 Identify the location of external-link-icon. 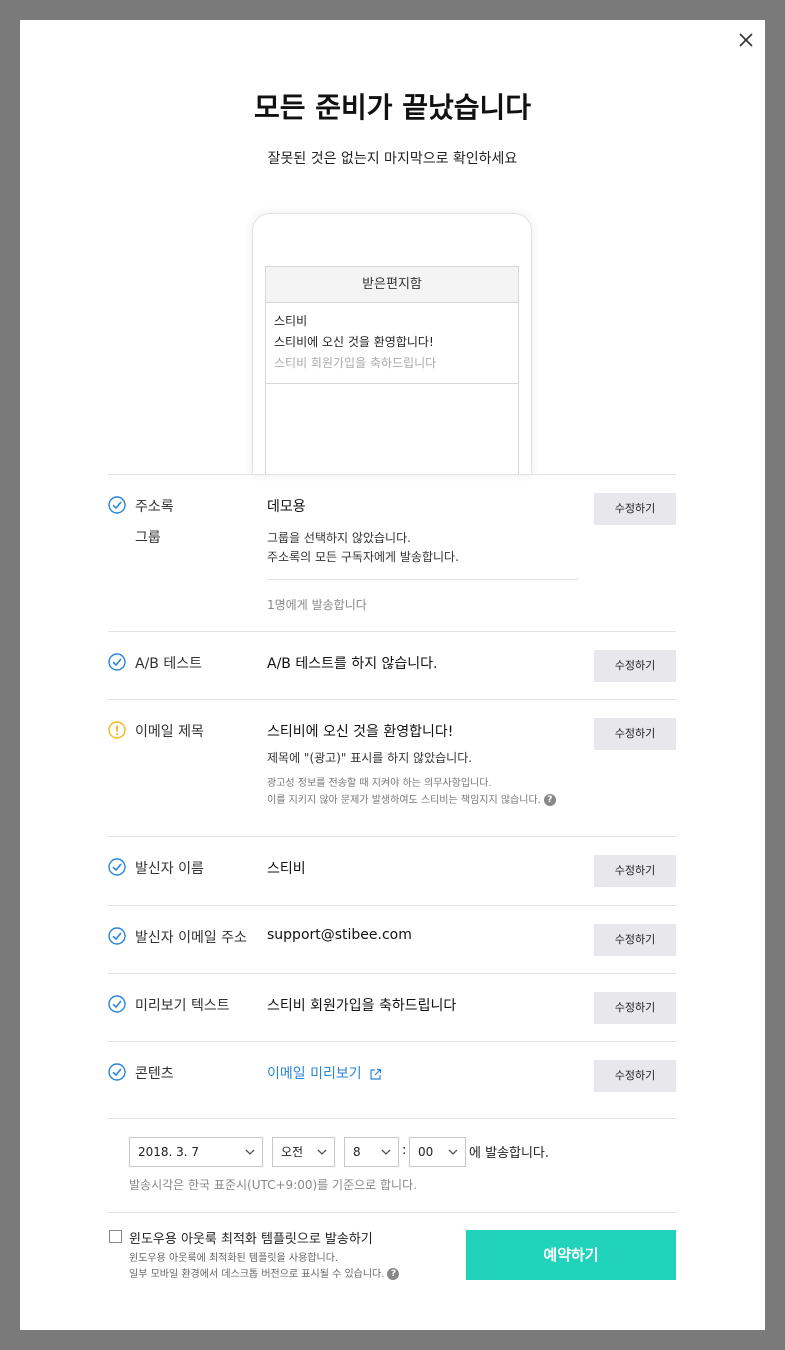
(376, 1074).